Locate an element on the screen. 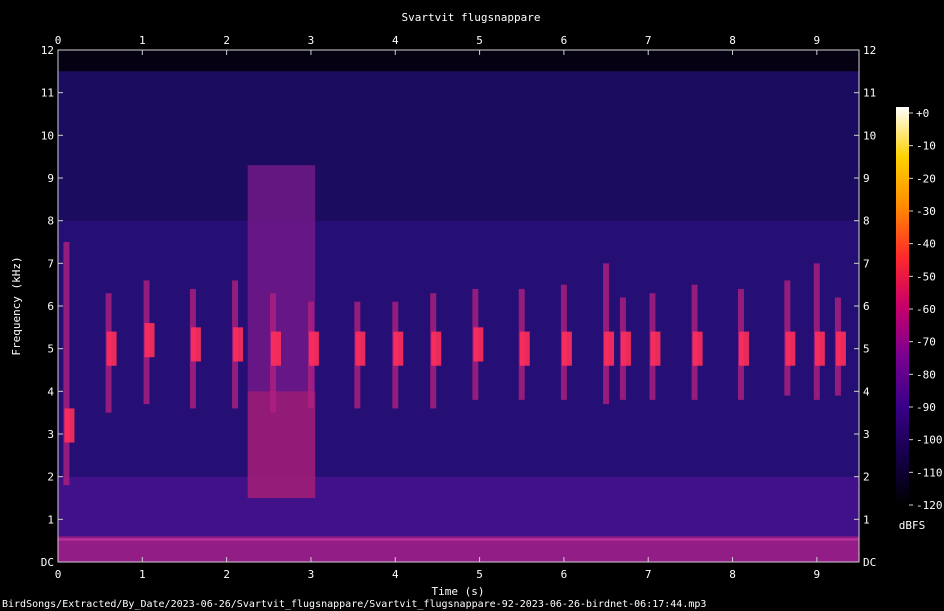 The height and width of the screenshot is (611, 944). y-tick-label: 2 is located at coordinates (50, 477).